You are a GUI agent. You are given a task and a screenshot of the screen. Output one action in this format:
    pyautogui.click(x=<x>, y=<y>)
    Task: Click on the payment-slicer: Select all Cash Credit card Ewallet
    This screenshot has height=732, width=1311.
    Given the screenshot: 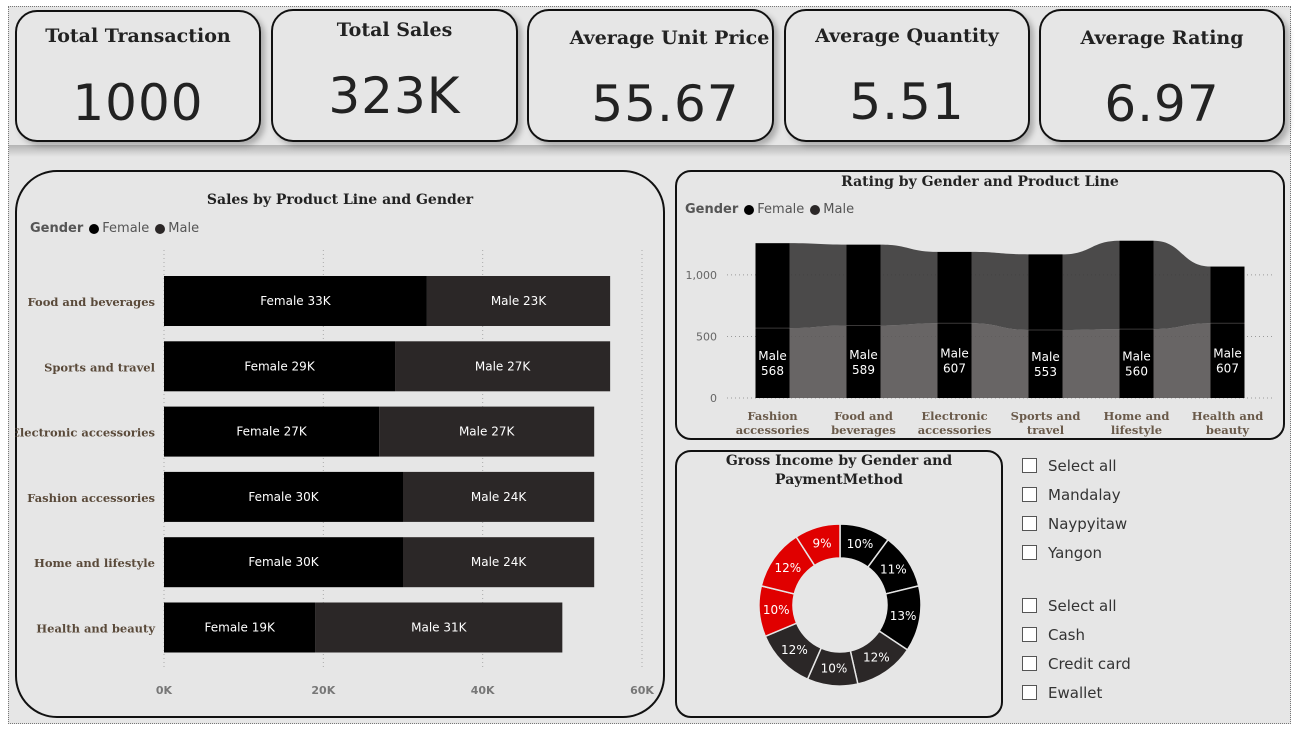 What is the action you would take?
    pyautogui.click(x=1076, y=649)
    